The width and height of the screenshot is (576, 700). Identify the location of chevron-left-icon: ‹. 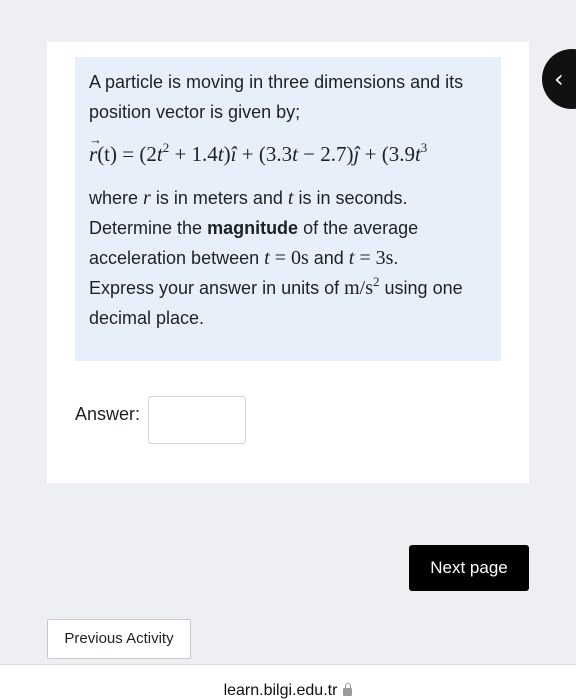
(559, 79).